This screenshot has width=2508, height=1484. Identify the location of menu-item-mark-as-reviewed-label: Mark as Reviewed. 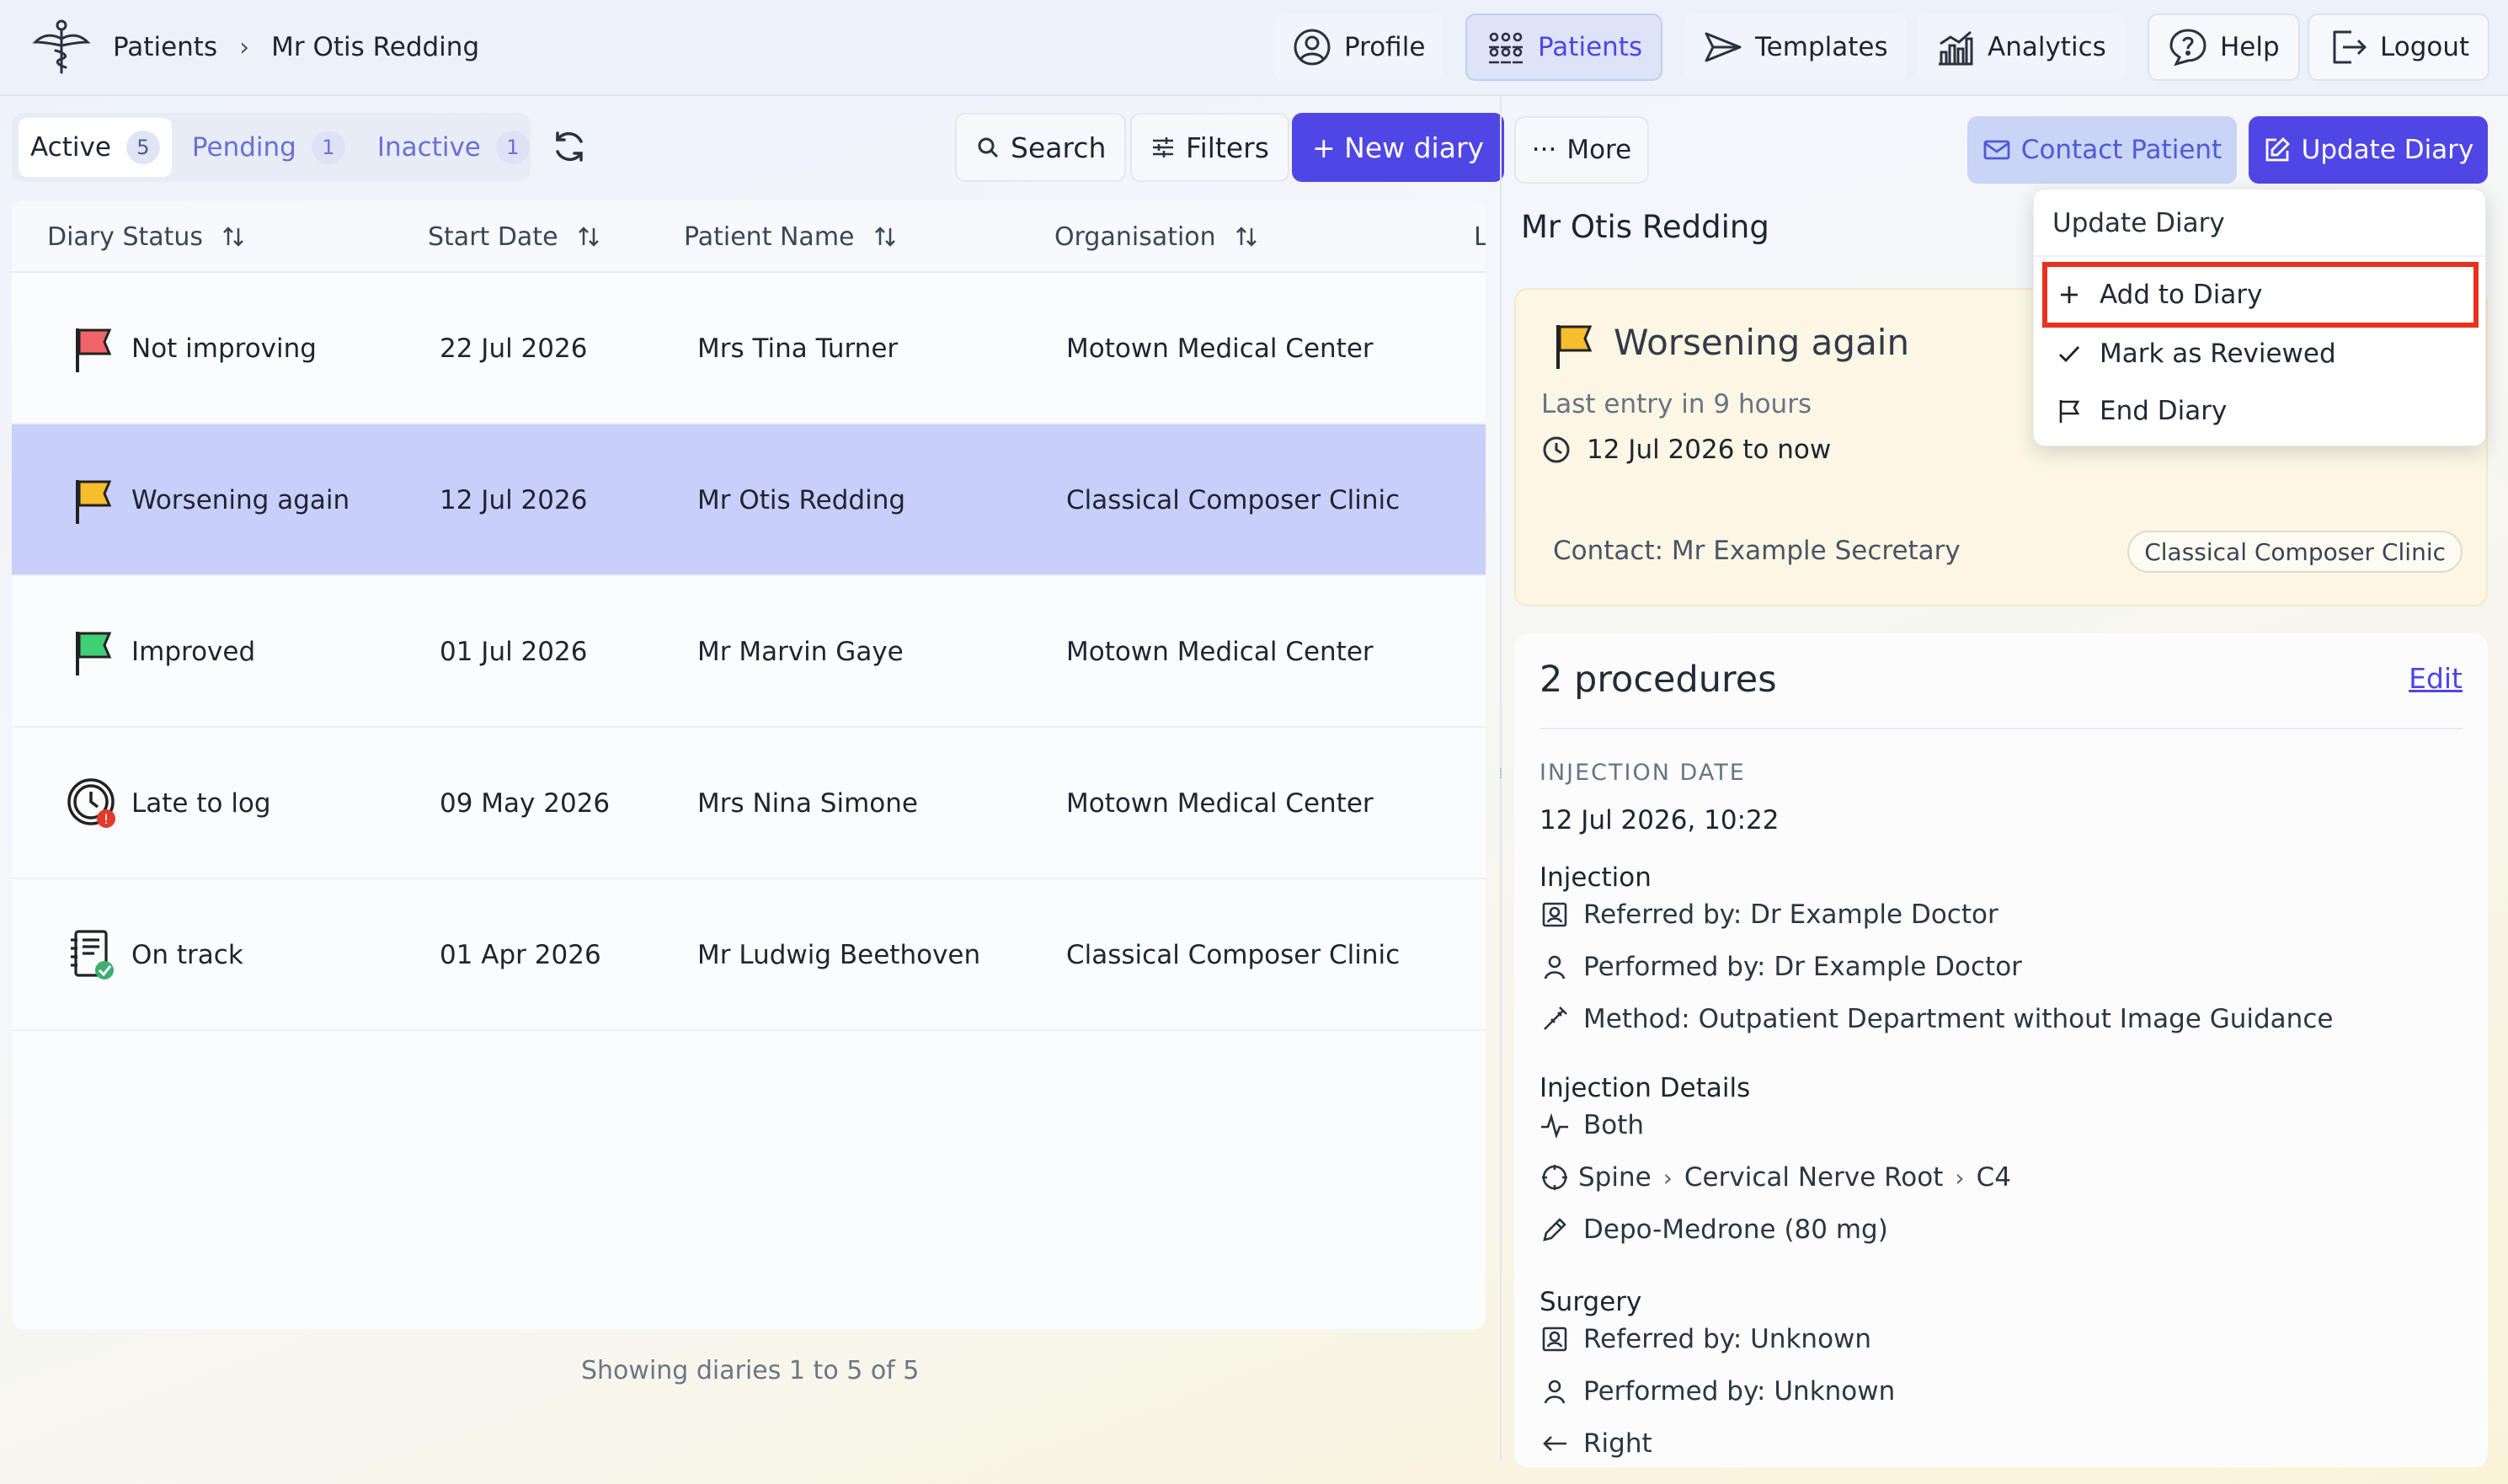
(2218, 354).